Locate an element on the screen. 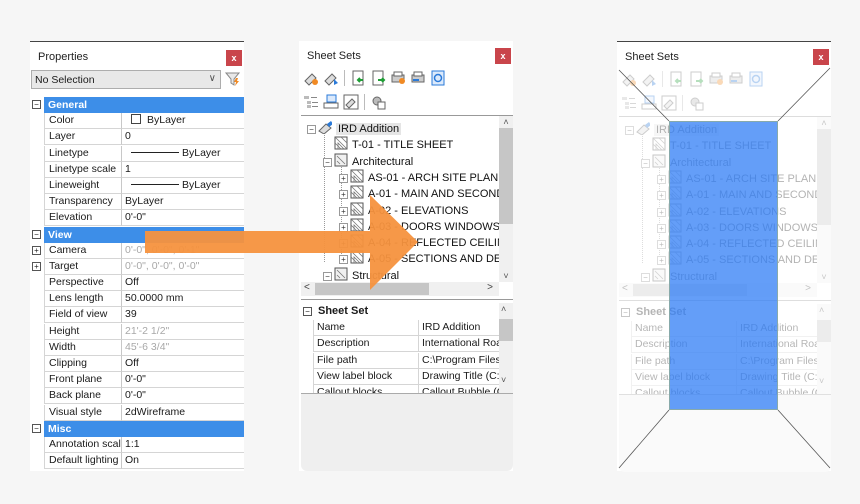  tree-item: − Structural is located at coordinates (361, 275).